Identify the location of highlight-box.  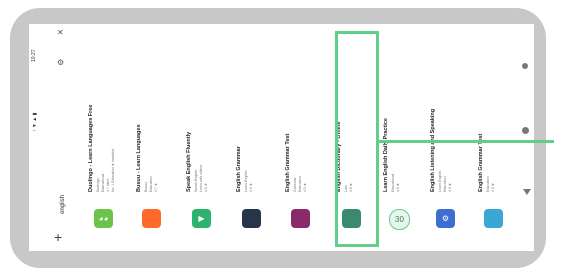
(357, 139).